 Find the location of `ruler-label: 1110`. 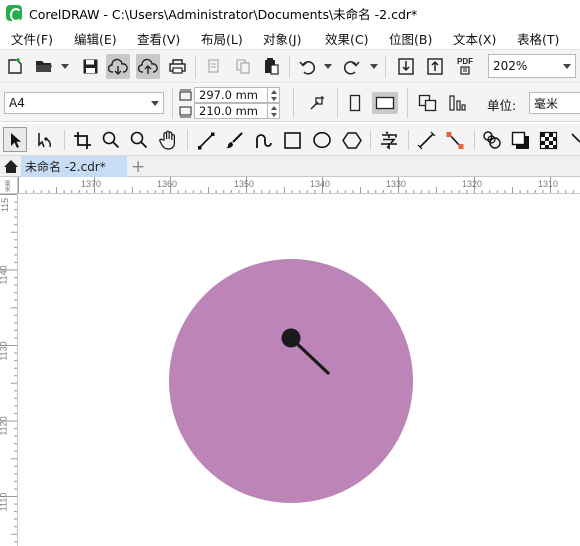

ruler-label: 1110 is located at coordinates (4, 502).